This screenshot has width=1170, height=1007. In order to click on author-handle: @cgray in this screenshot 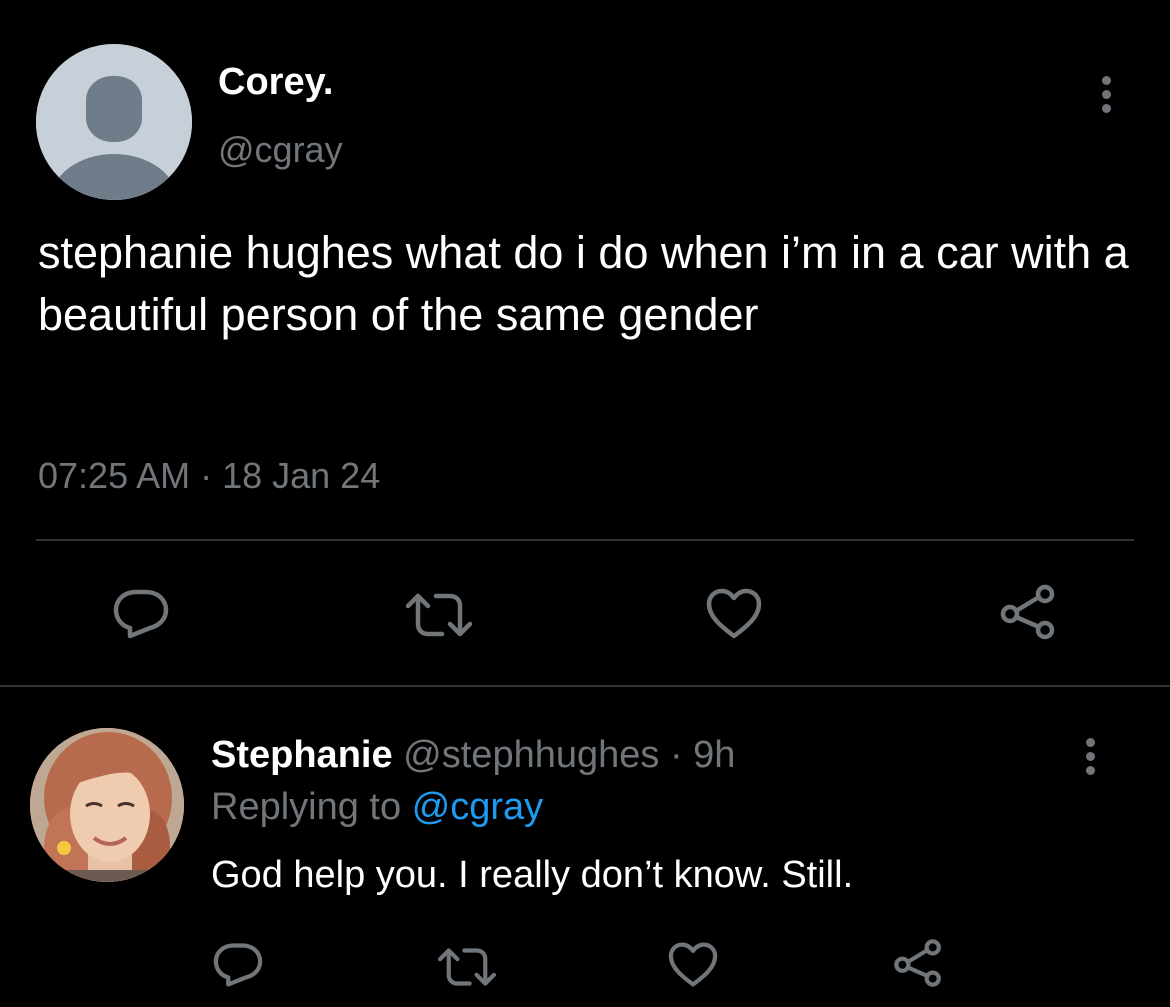, I will do `click(280, 150)`.